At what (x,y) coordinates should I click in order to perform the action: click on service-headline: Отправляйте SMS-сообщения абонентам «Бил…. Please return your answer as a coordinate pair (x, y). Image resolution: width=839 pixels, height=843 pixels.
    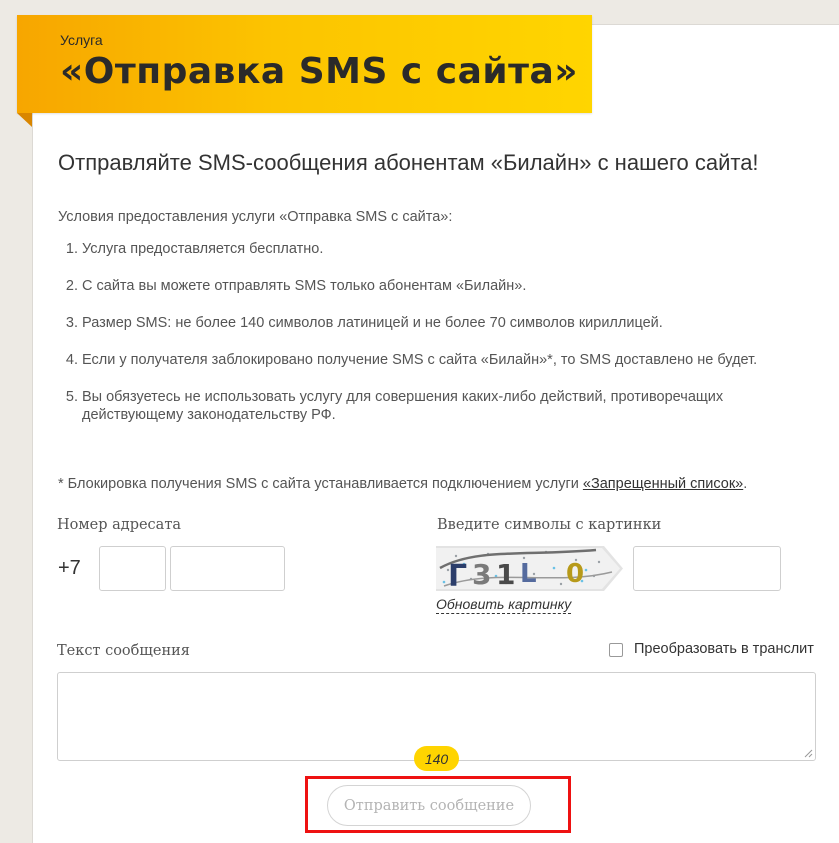
    Looking at the image, I should click on (408, 162).